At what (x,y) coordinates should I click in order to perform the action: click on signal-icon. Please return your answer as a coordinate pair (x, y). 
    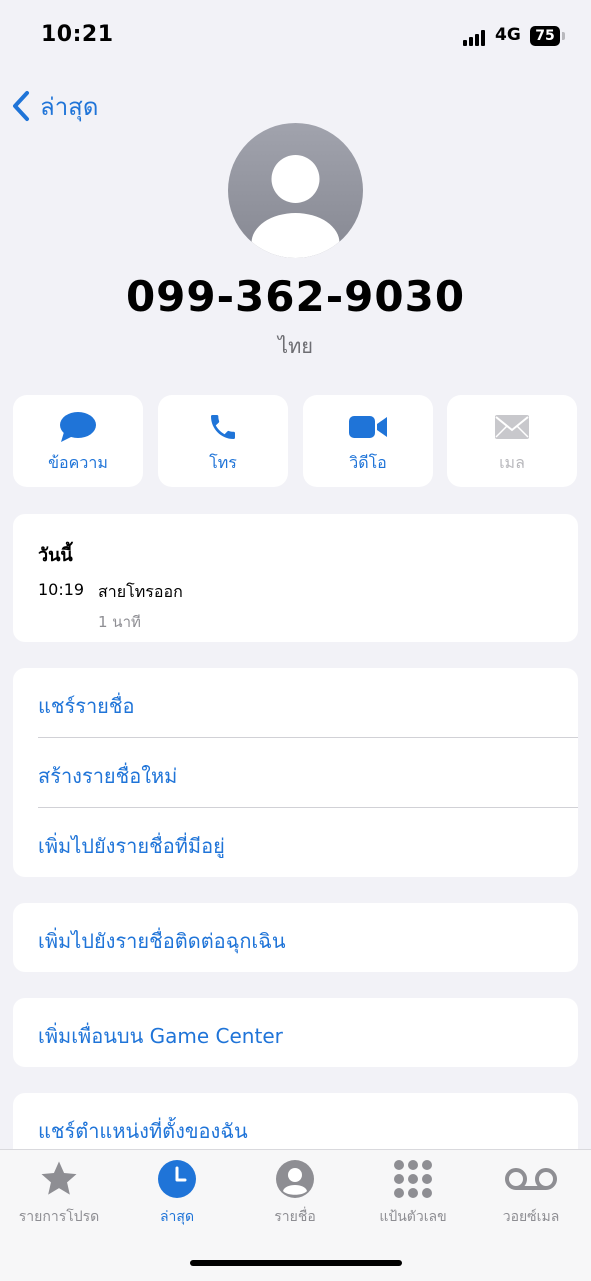
    Looking at the image, I should click on (476, 37).